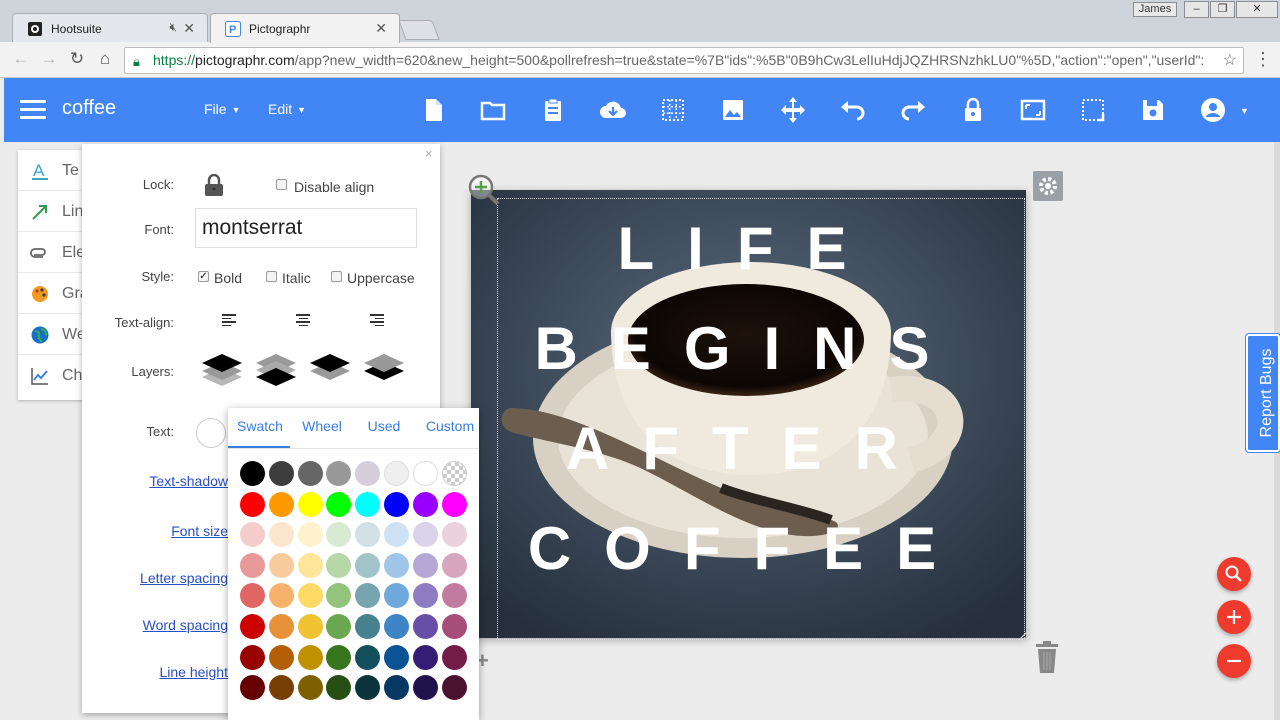 This screenshot has width=1280, height=720. Describe the element at coordinates (613, 110) in the screenshot. I see `cloud-download-icon` at that location.